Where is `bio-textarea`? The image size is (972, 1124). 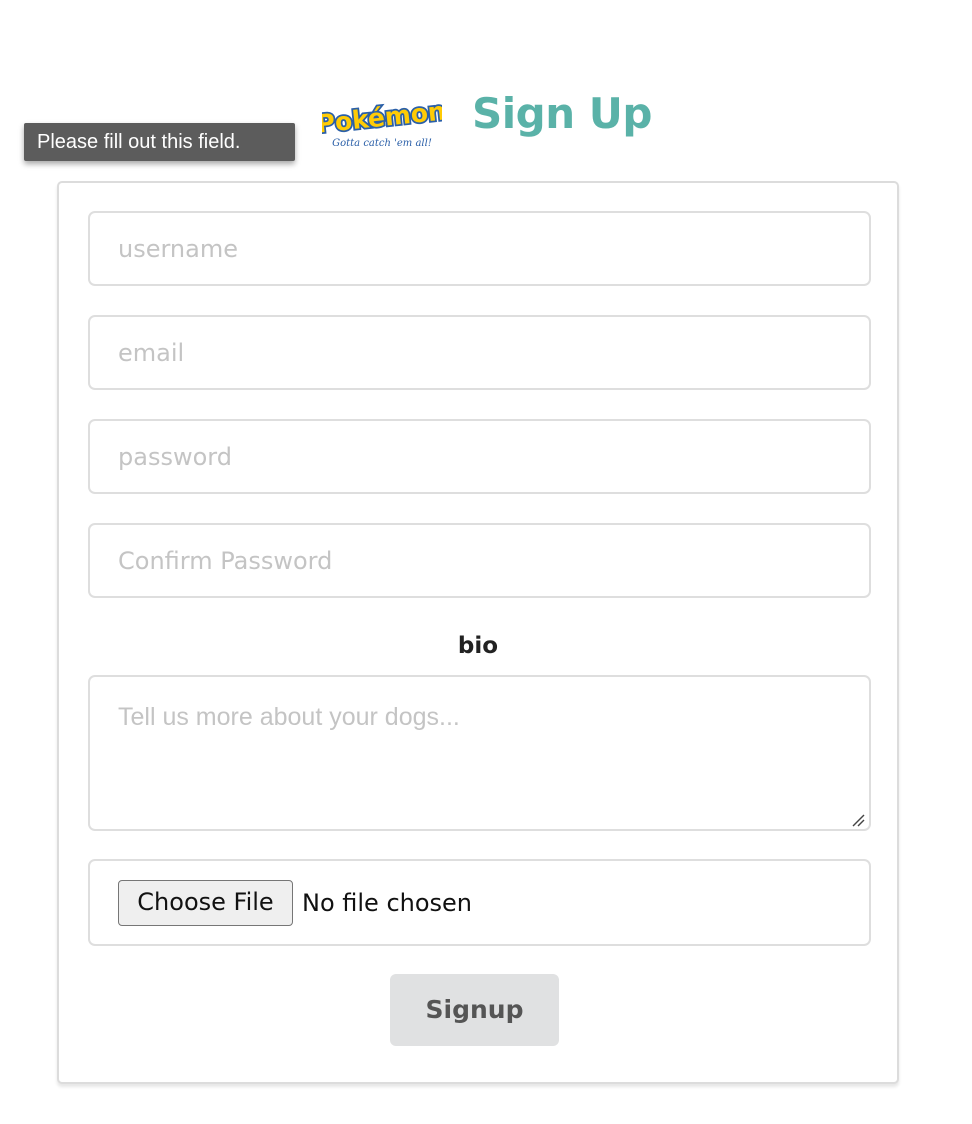 bio-textarea is located at coordinates (479, 753).